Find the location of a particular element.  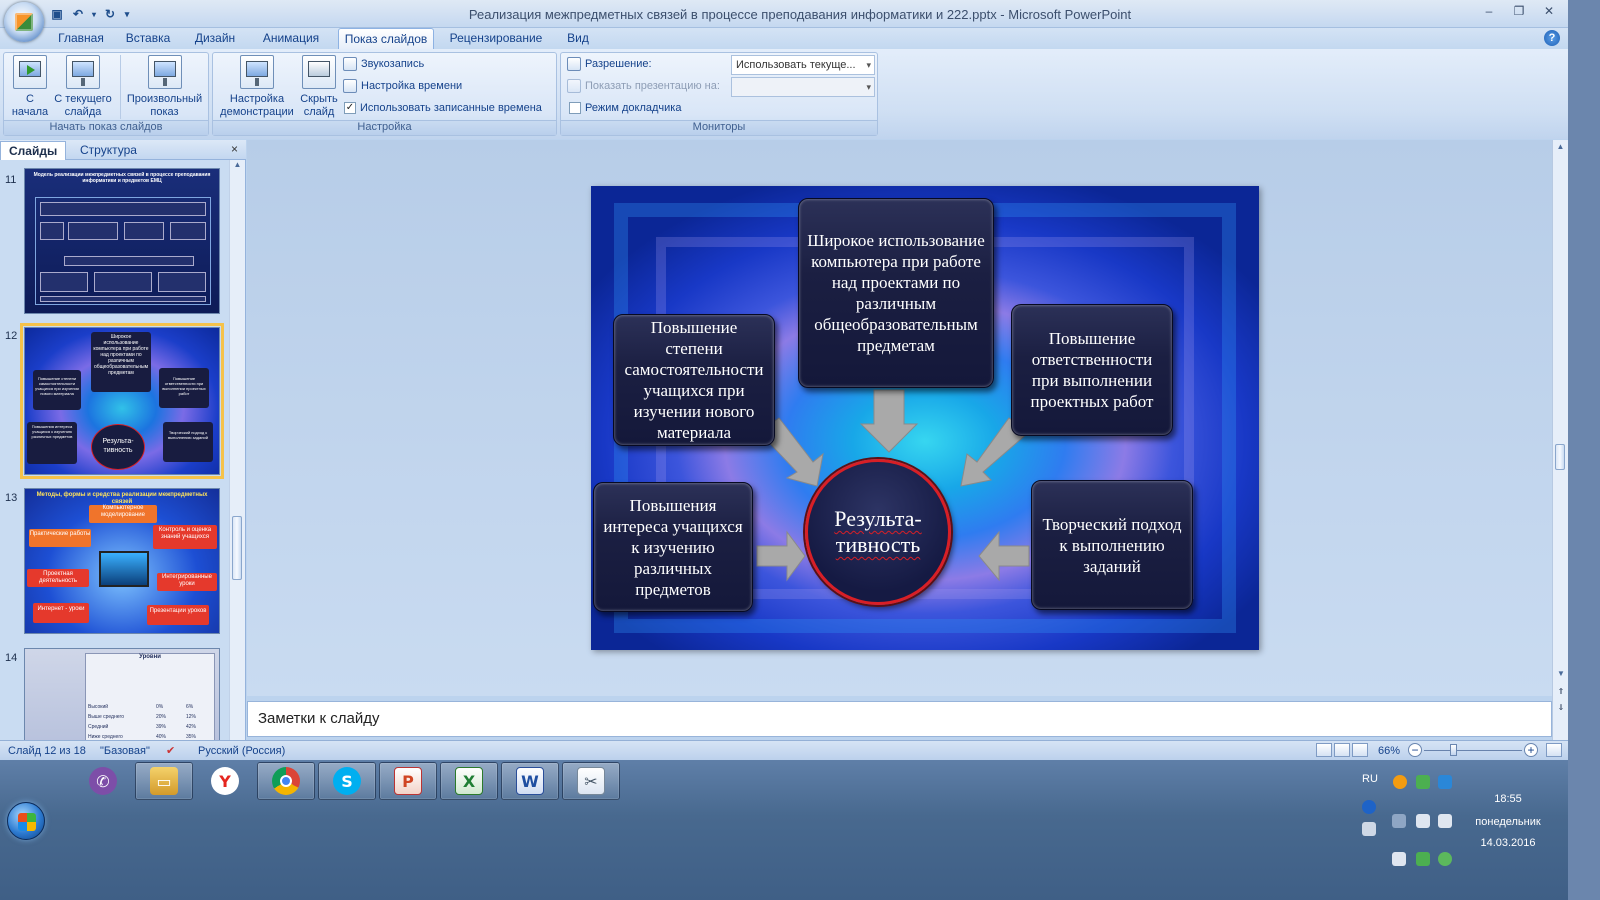

zoom-in-icon: + is located at coordinates (1531, 750).